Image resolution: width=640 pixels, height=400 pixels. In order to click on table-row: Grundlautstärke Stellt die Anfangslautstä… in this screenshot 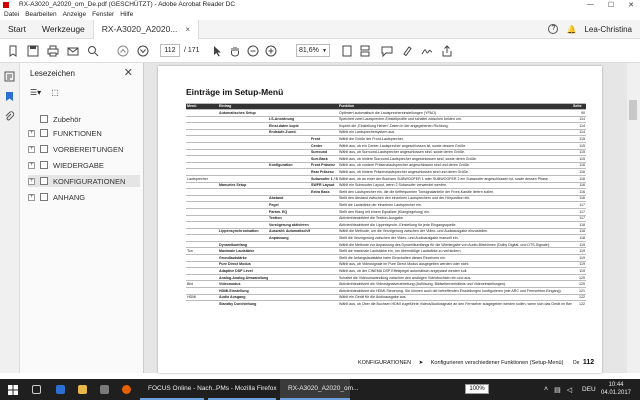, I will do `click(386, 258)`.